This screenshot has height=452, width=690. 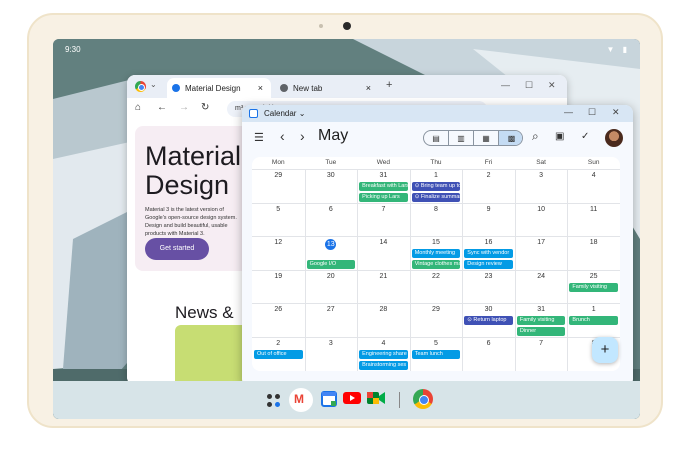 I want to click on previous-month-icon: ‹, so click(x=282, y=136).